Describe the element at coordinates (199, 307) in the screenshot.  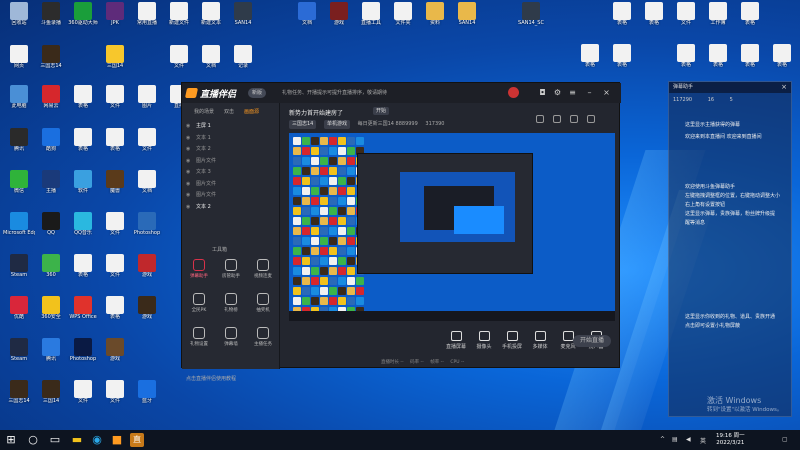
I see `tool-item: 全民PK` at that location.